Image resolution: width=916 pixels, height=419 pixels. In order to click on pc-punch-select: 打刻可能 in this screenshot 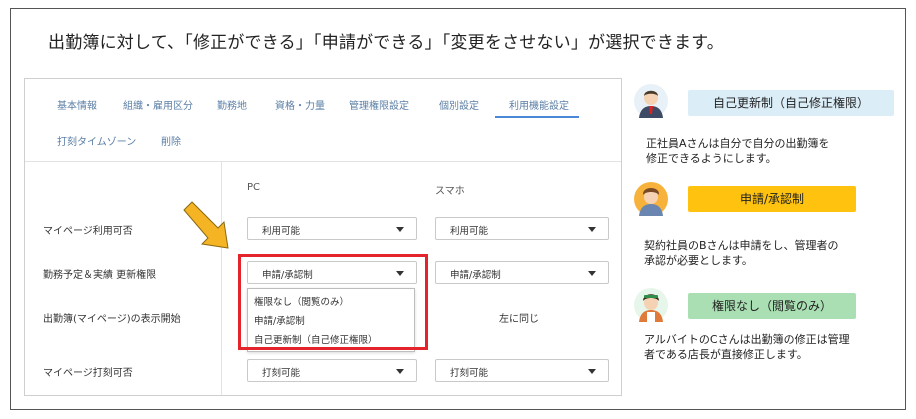, I will do `click(332, 370)`.